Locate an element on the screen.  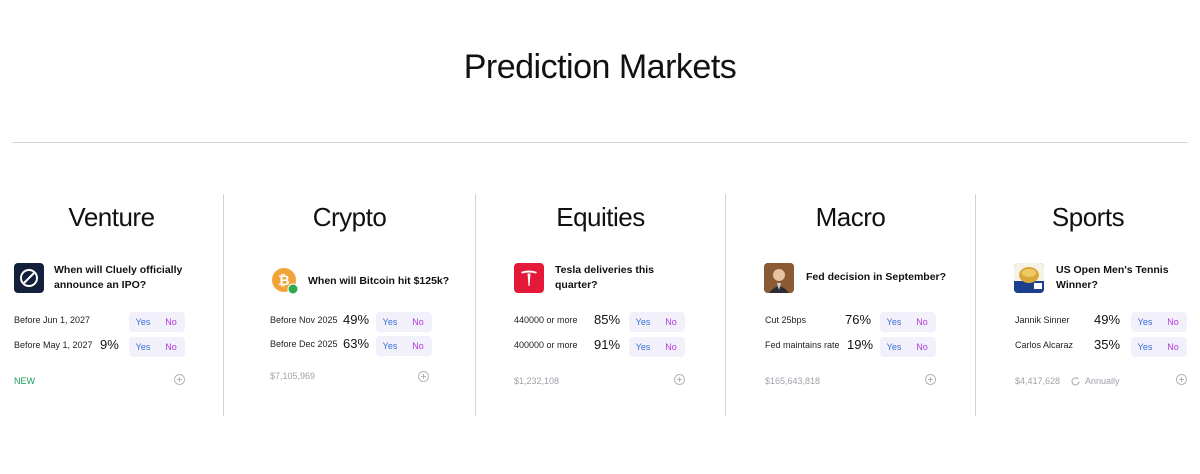
header-divider is located at coordinates (600, 142).